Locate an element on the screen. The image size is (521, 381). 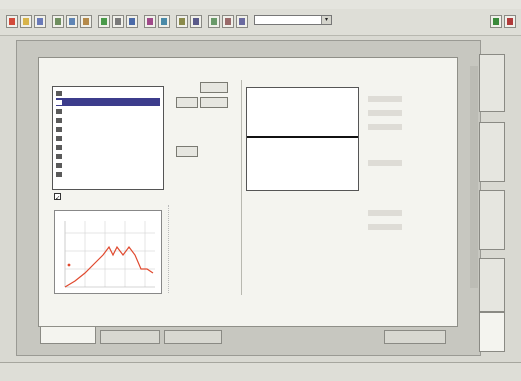
preview-area is located at coordinates (203, 249).